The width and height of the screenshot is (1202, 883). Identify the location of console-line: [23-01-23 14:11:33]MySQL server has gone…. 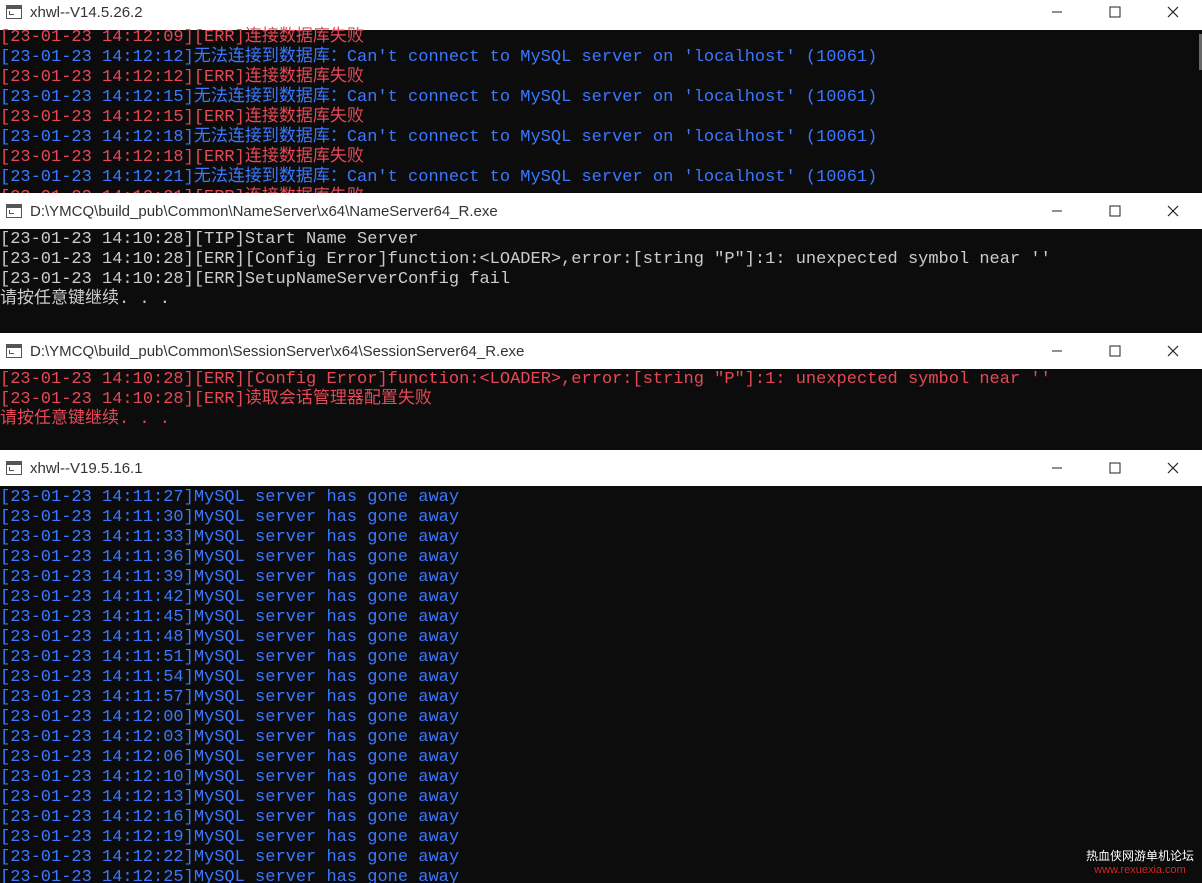
(230, 537).